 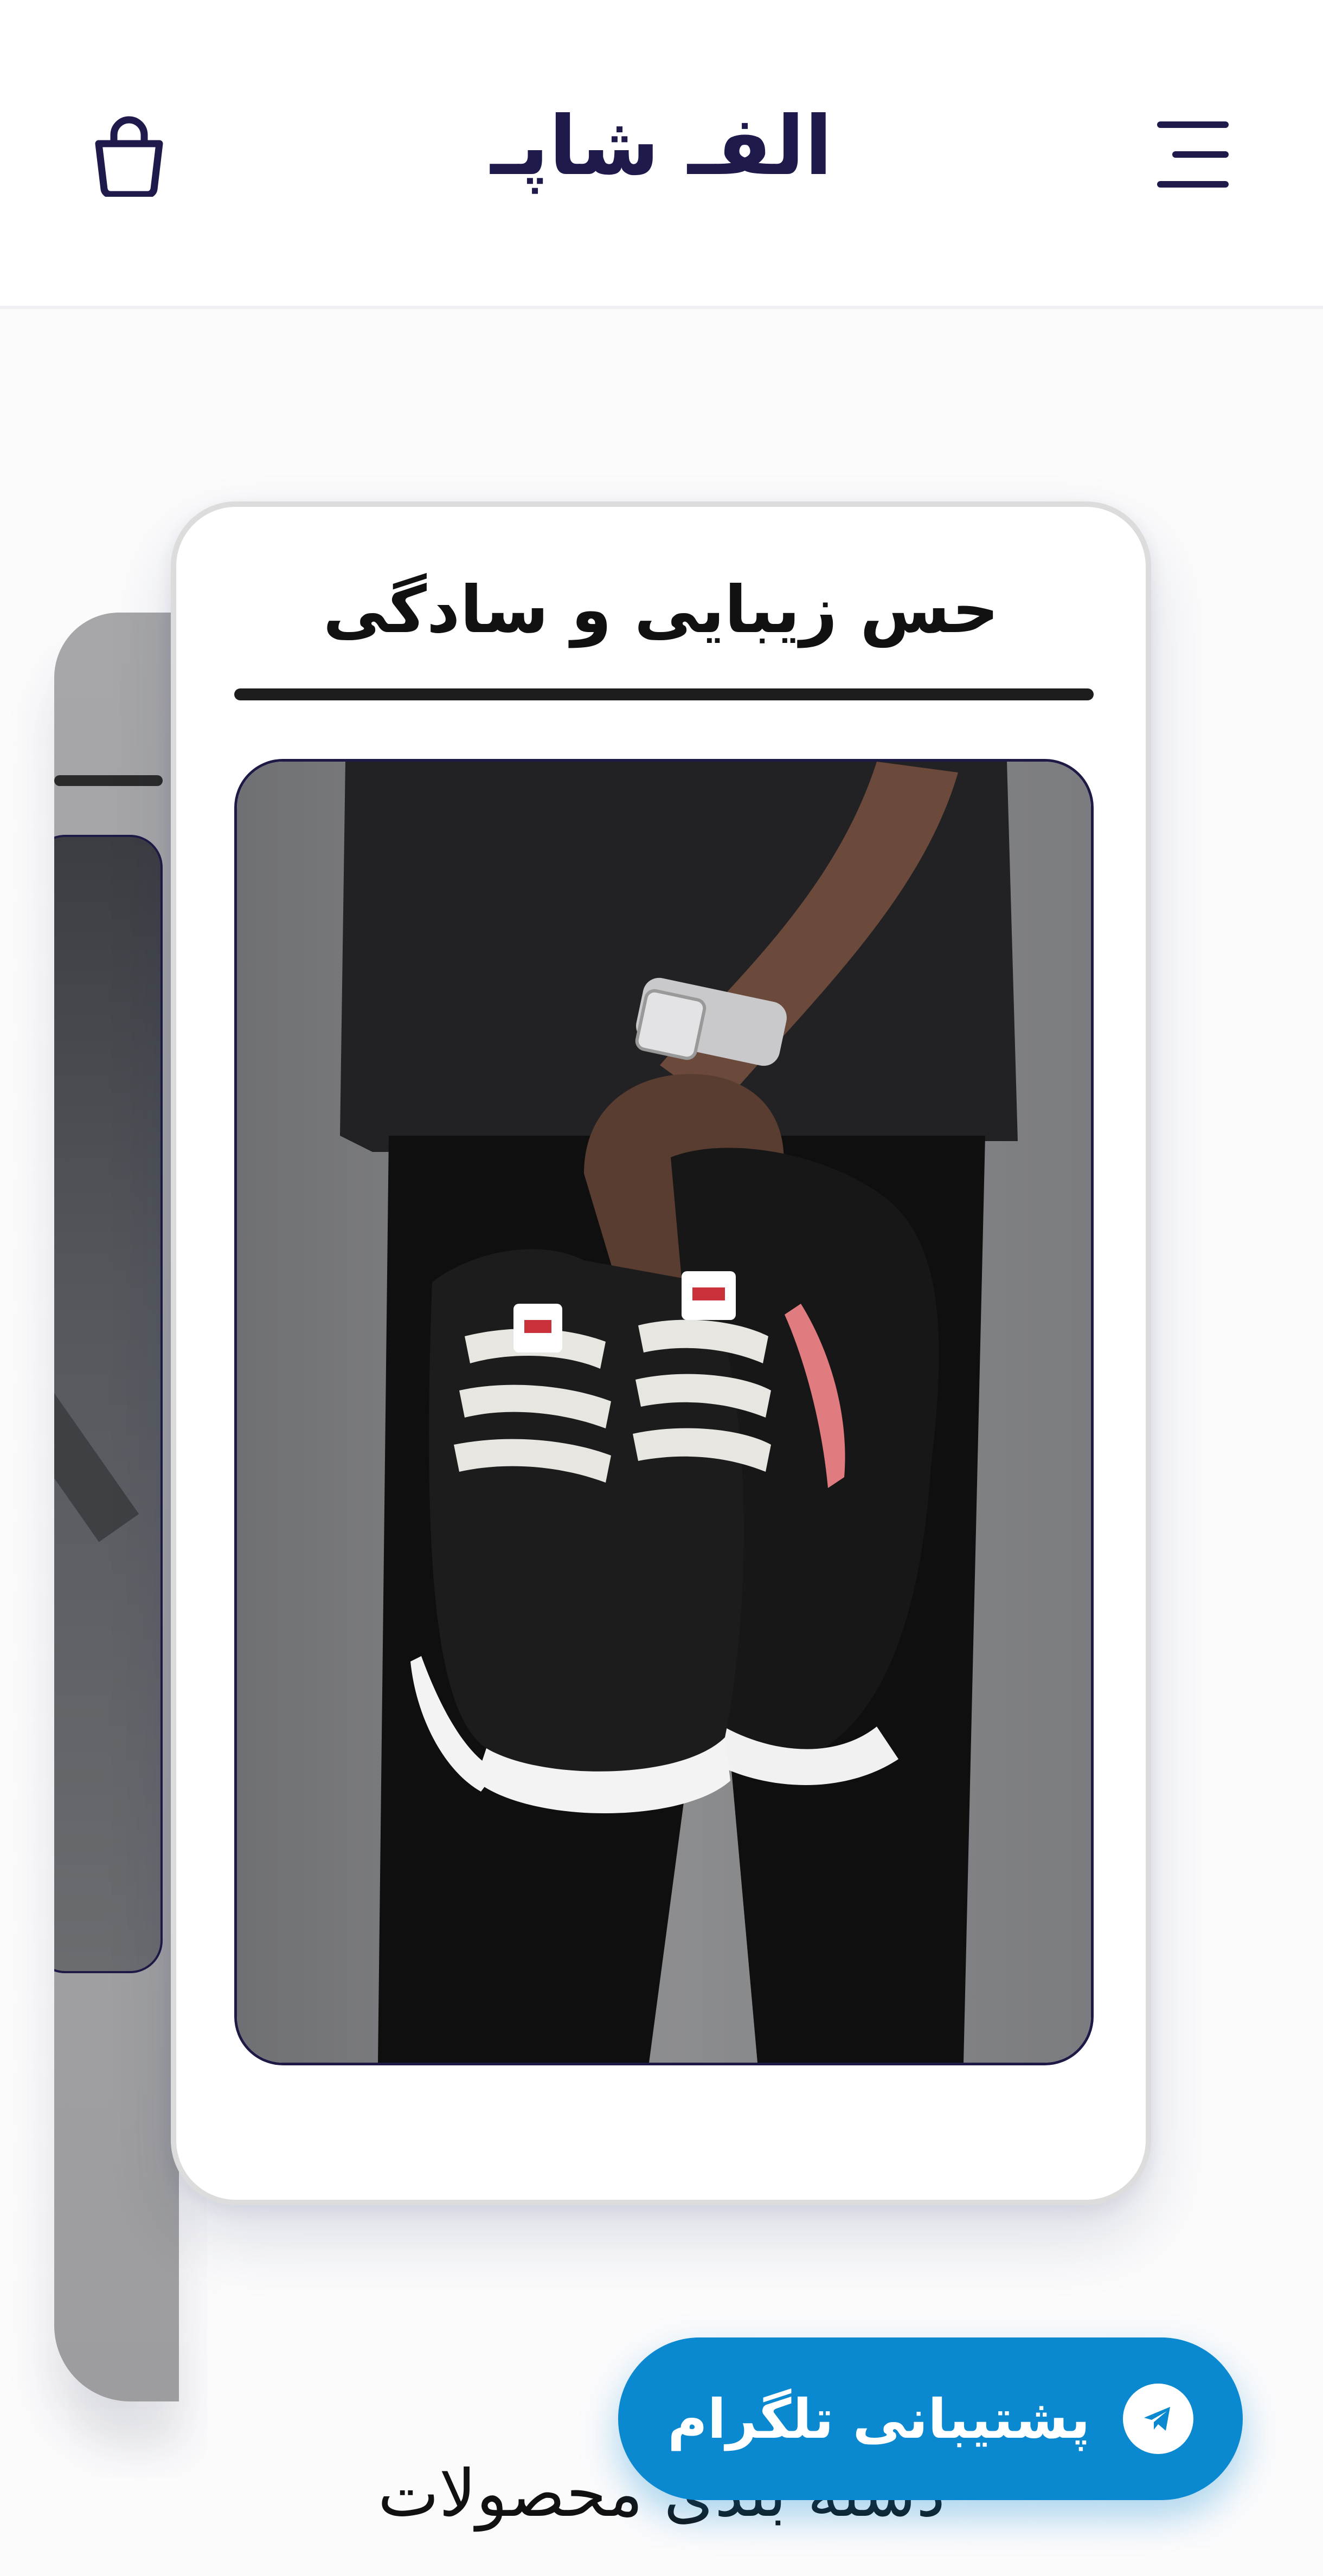 What do you see at coordinates (879, 2419) in the screenshot?
I see `telegram-support-label: پشتیبانی تلگرام` at bounding box center [879, 2419].